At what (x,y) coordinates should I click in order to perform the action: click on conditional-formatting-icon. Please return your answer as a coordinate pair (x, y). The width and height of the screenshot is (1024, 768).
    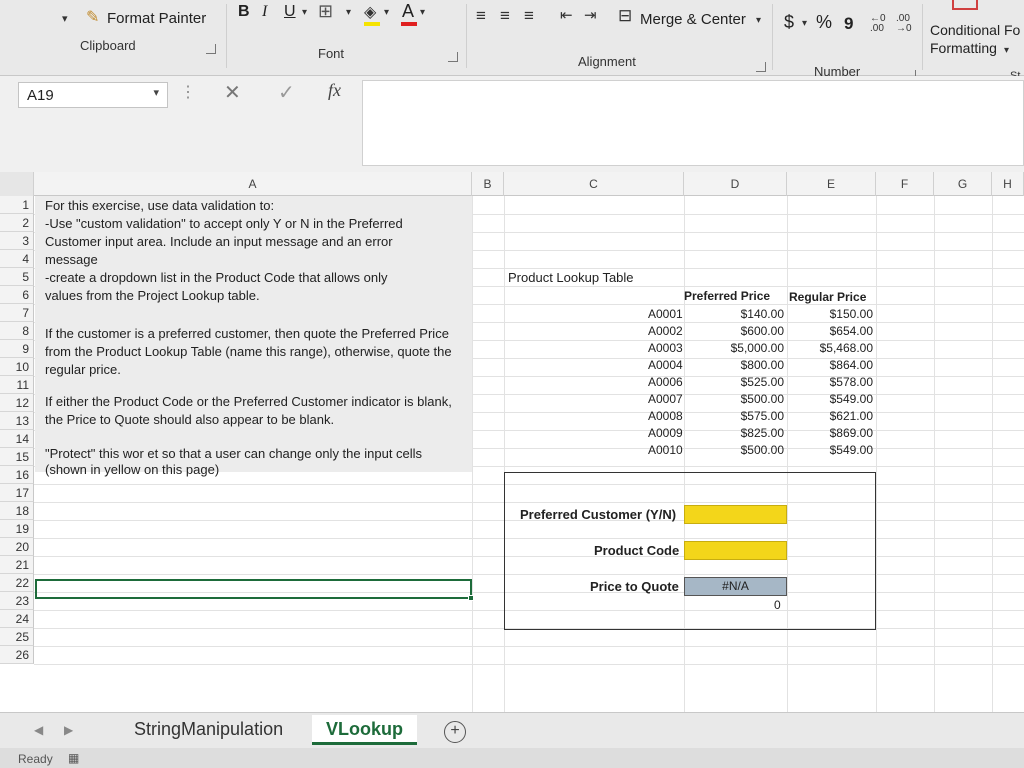
    Looking at the image, I should click on (965, 5).